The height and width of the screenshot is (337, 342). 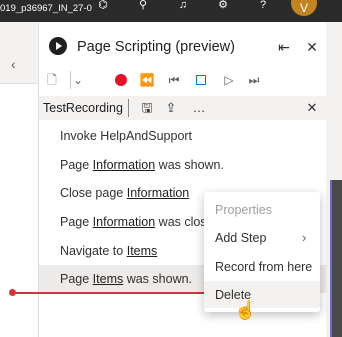 I want to click on step-forward-icon: ⏭, so click(x=254, y=80).